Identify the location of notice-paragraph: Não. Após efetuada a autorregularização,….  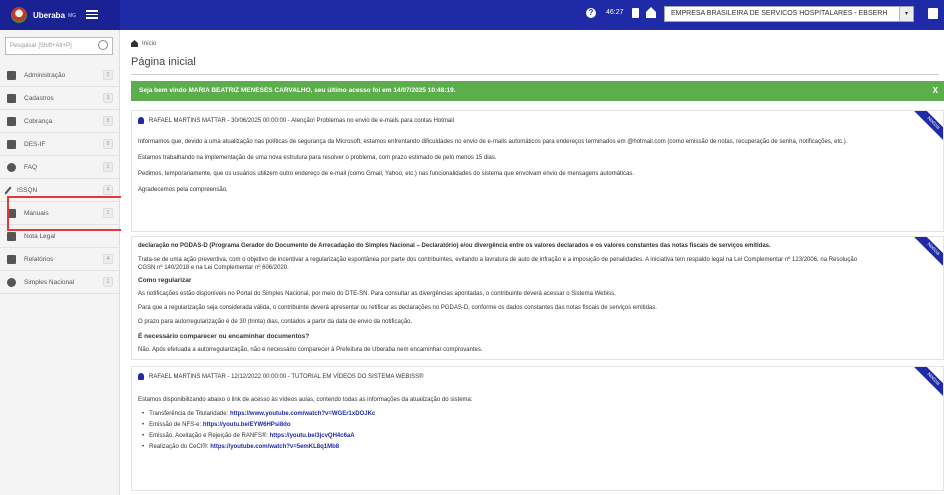
(310, 350).